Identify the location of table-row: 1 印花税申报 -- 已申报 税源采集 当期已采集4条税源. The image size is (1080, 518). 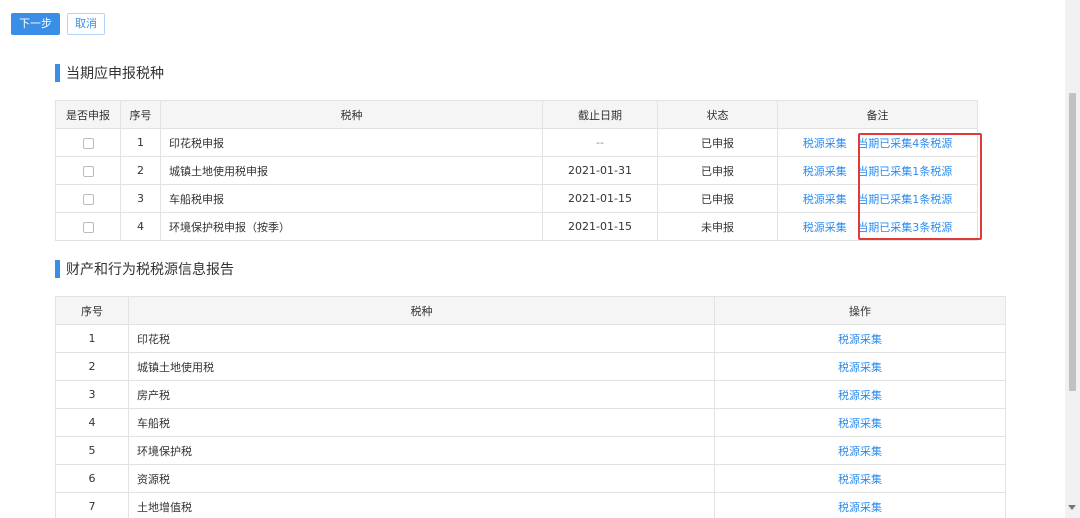
(516, 142).